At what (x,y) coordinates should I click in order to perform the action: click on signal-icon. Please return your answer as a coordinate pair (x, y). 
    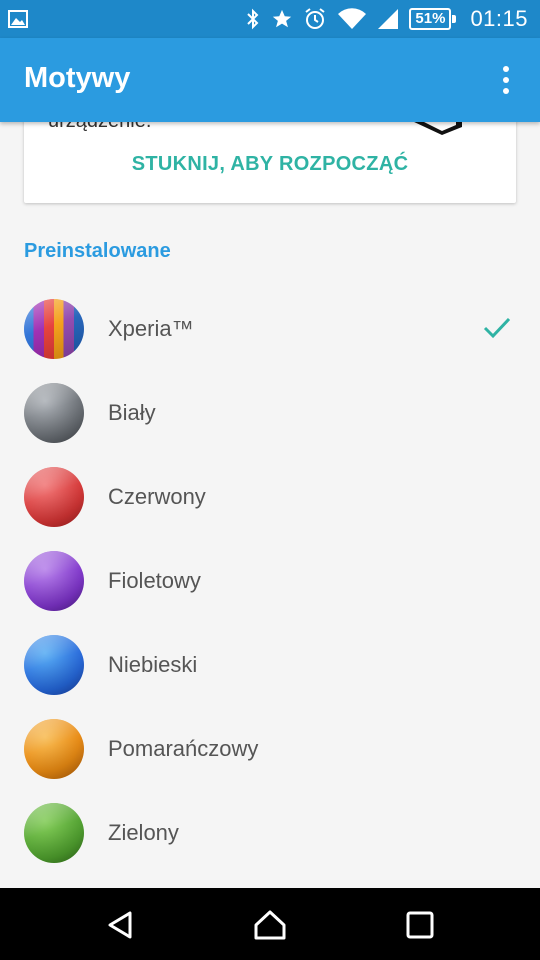
    Looking at the image, I should click on (388, 19).